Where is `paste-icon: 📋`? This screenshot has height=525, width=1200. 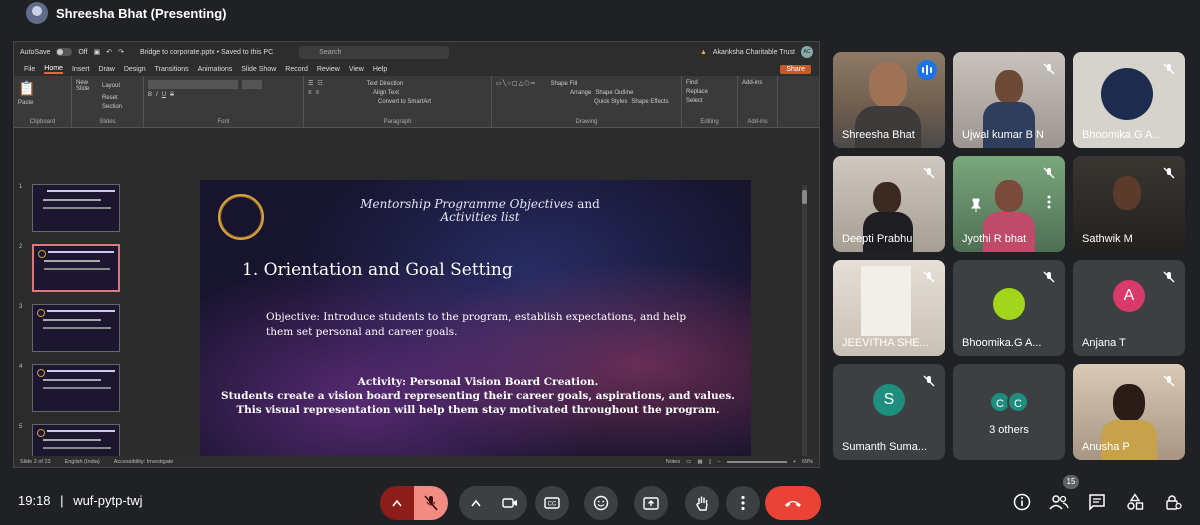
paste-icon: 📋 is located at coordinates (26, 88).